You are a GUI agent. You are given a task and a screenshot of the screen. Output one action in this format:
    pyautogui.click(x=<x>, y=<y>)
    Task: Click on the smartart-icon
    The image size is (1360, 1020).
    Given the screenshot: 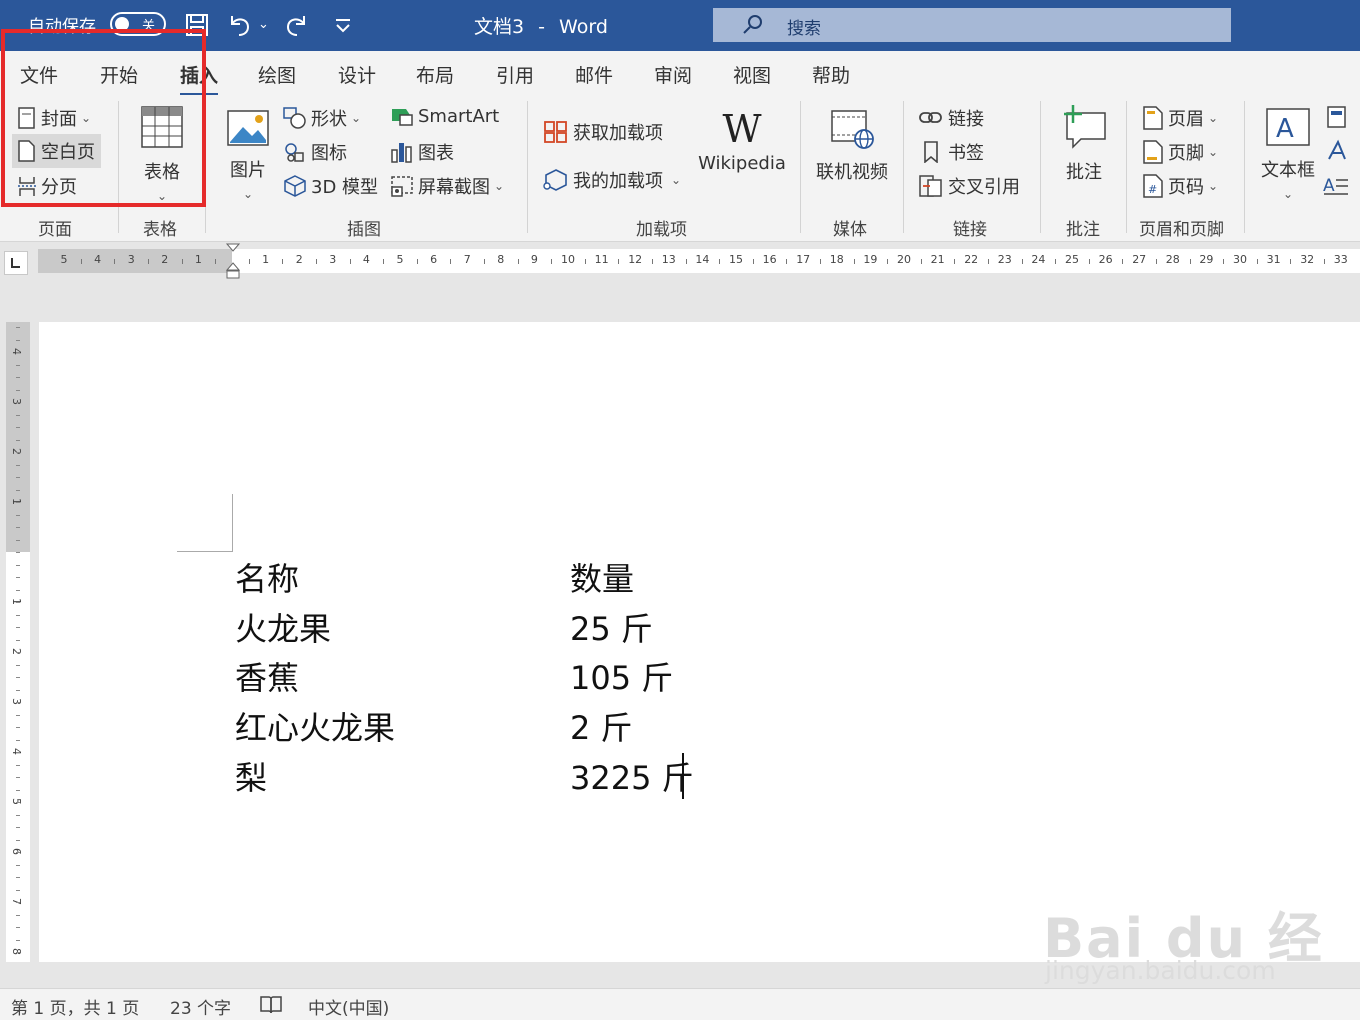 What is the action you would take?
    pyautogui.click(x=402, y=117)
    